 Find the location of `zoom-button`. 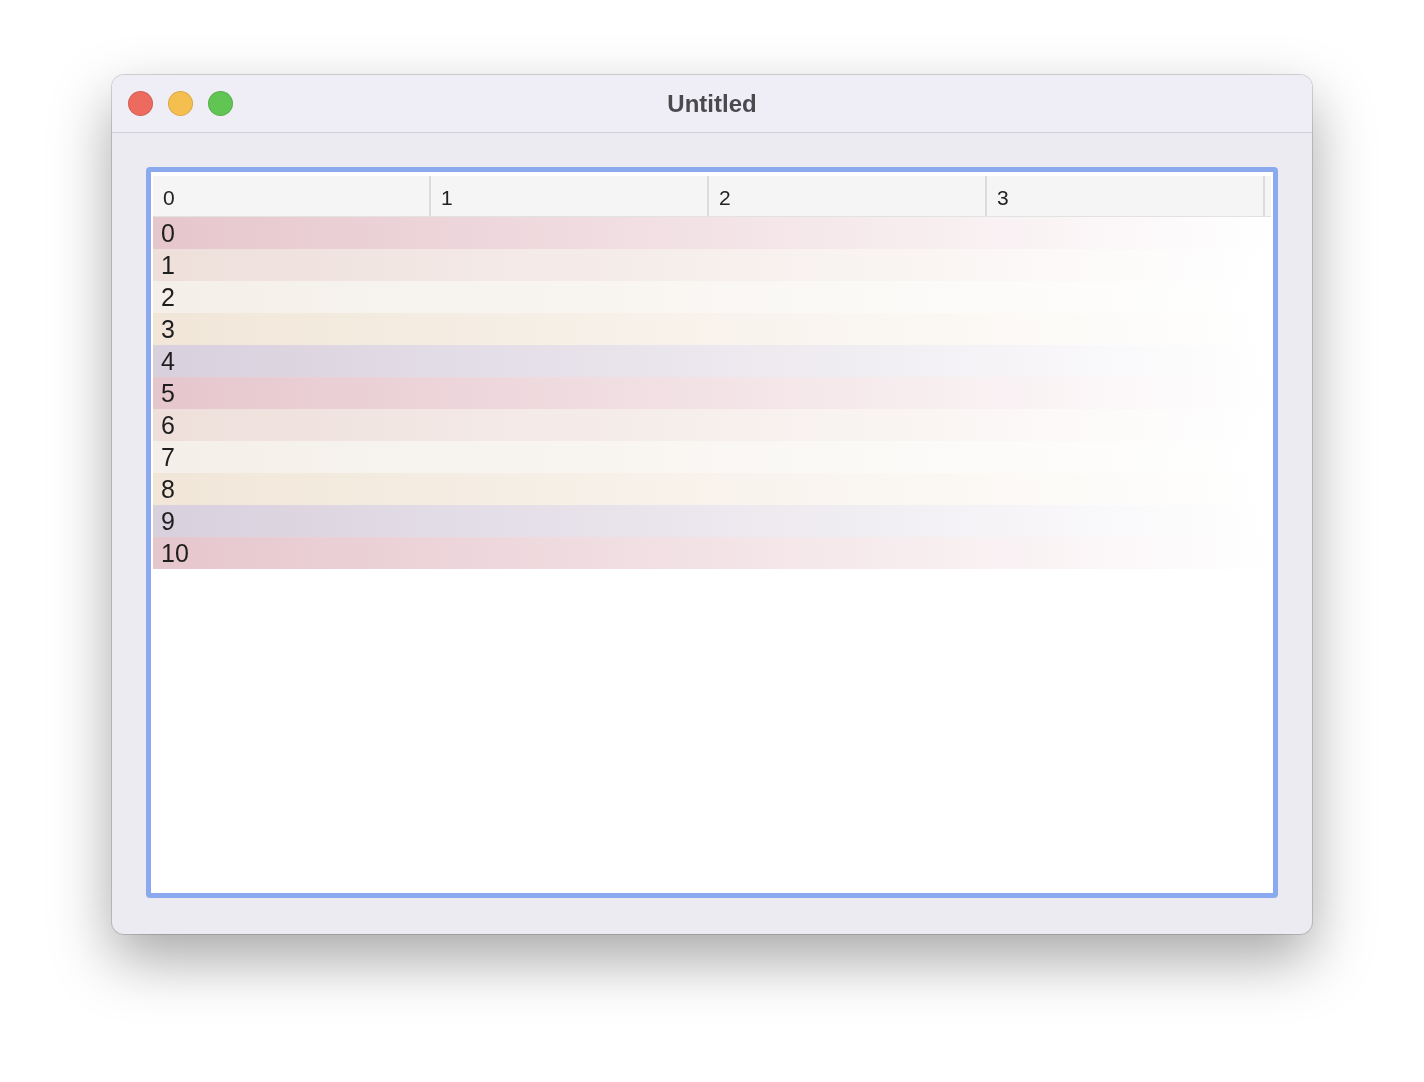

zoom-button is located at coordinates (220, 103).